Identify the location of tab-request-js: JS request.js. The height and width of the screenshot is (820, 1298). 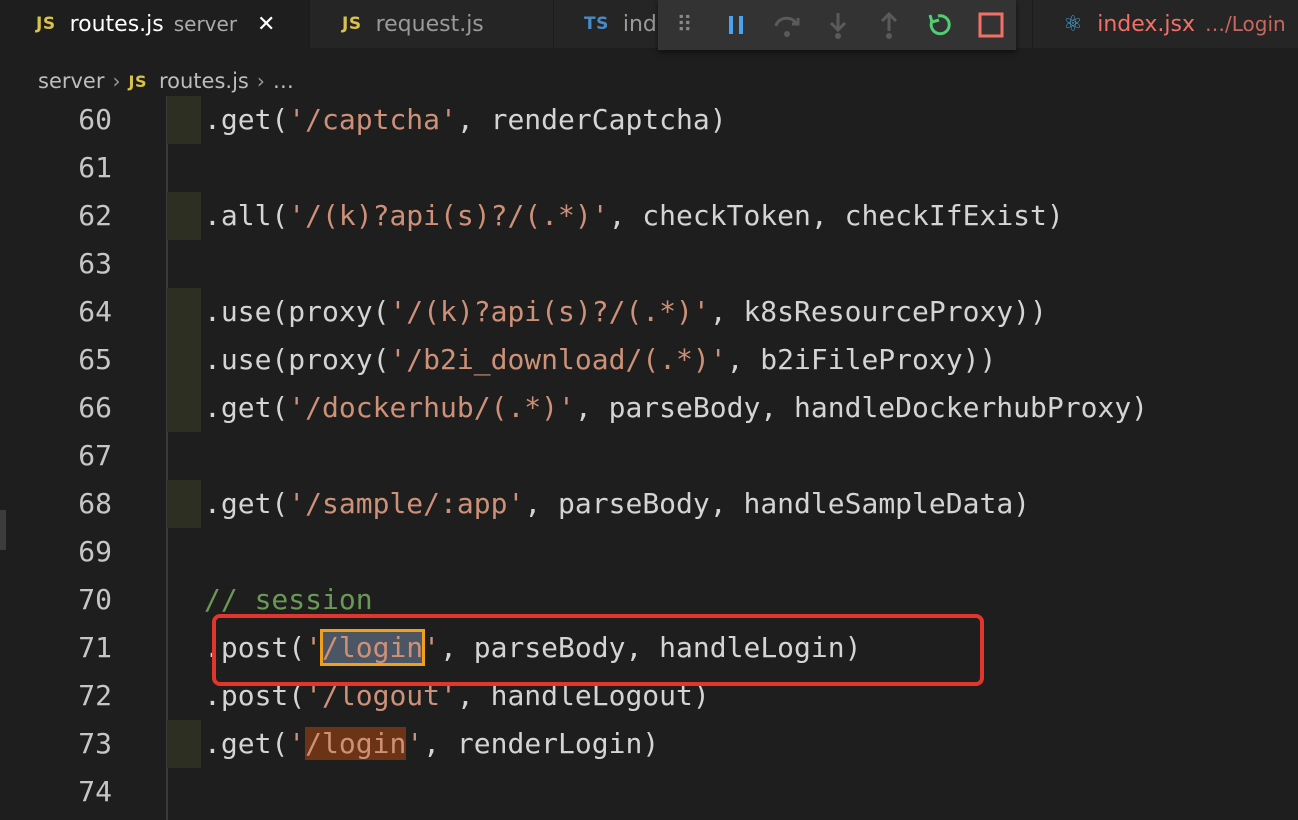
(432, 24).